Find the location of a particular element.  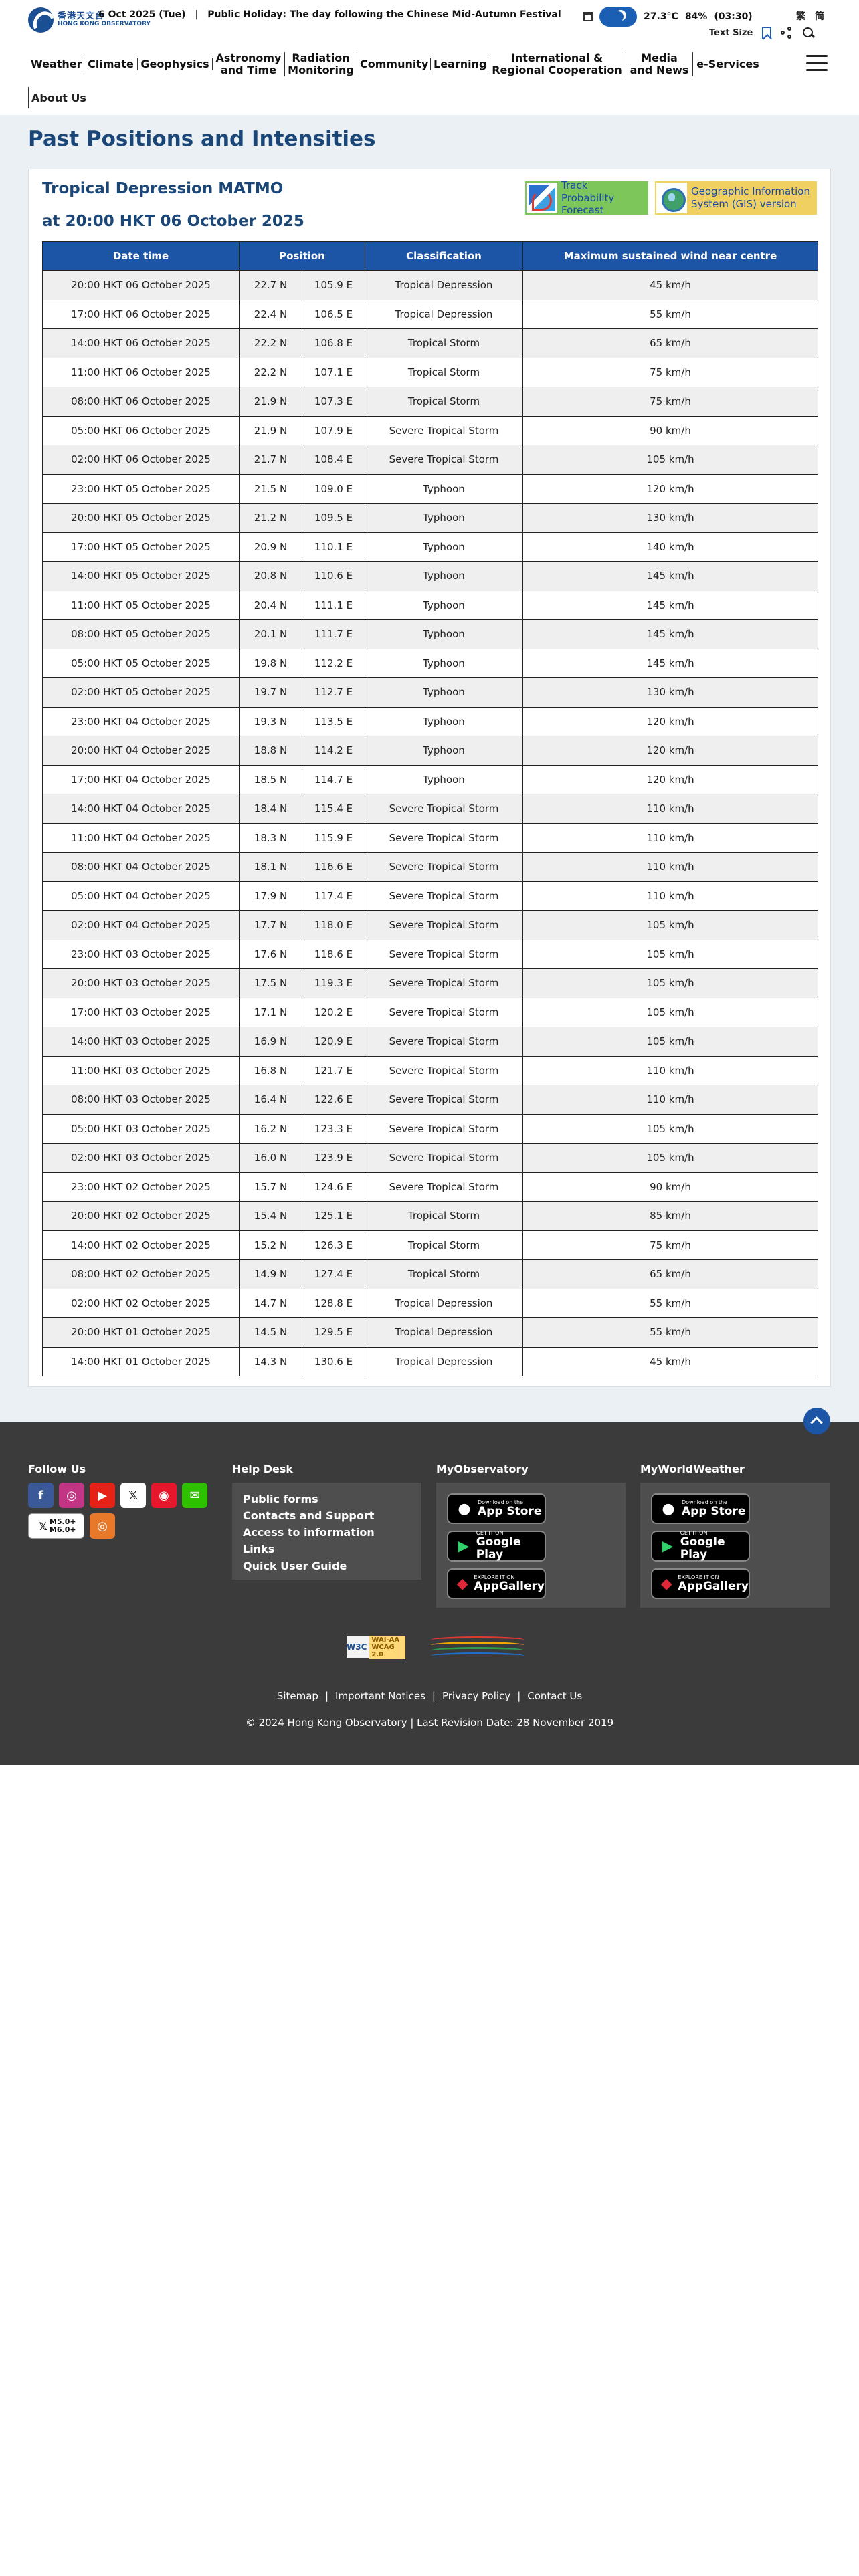

cell-latitude: 18.1 N is located at coordinates (270, 867).